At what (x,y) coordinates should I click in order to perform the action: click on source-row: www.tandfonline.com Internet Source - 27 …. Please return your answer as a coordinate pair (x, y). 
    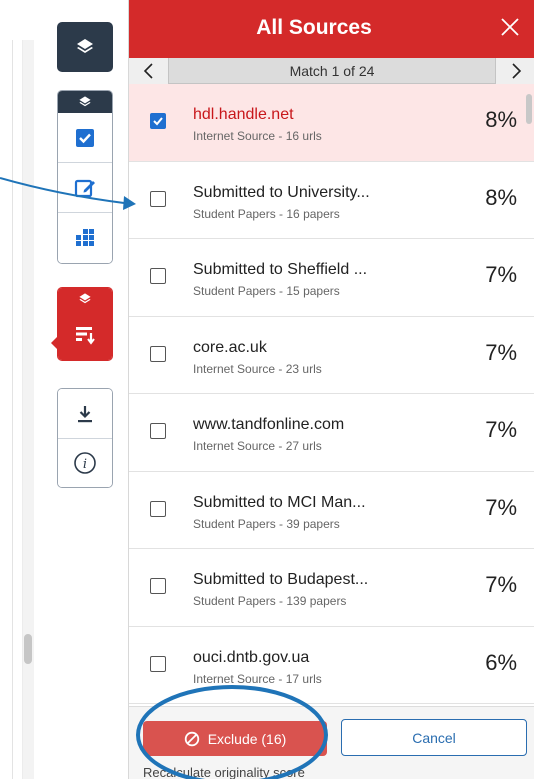
    Looking at the image, I should click on (331, 433).